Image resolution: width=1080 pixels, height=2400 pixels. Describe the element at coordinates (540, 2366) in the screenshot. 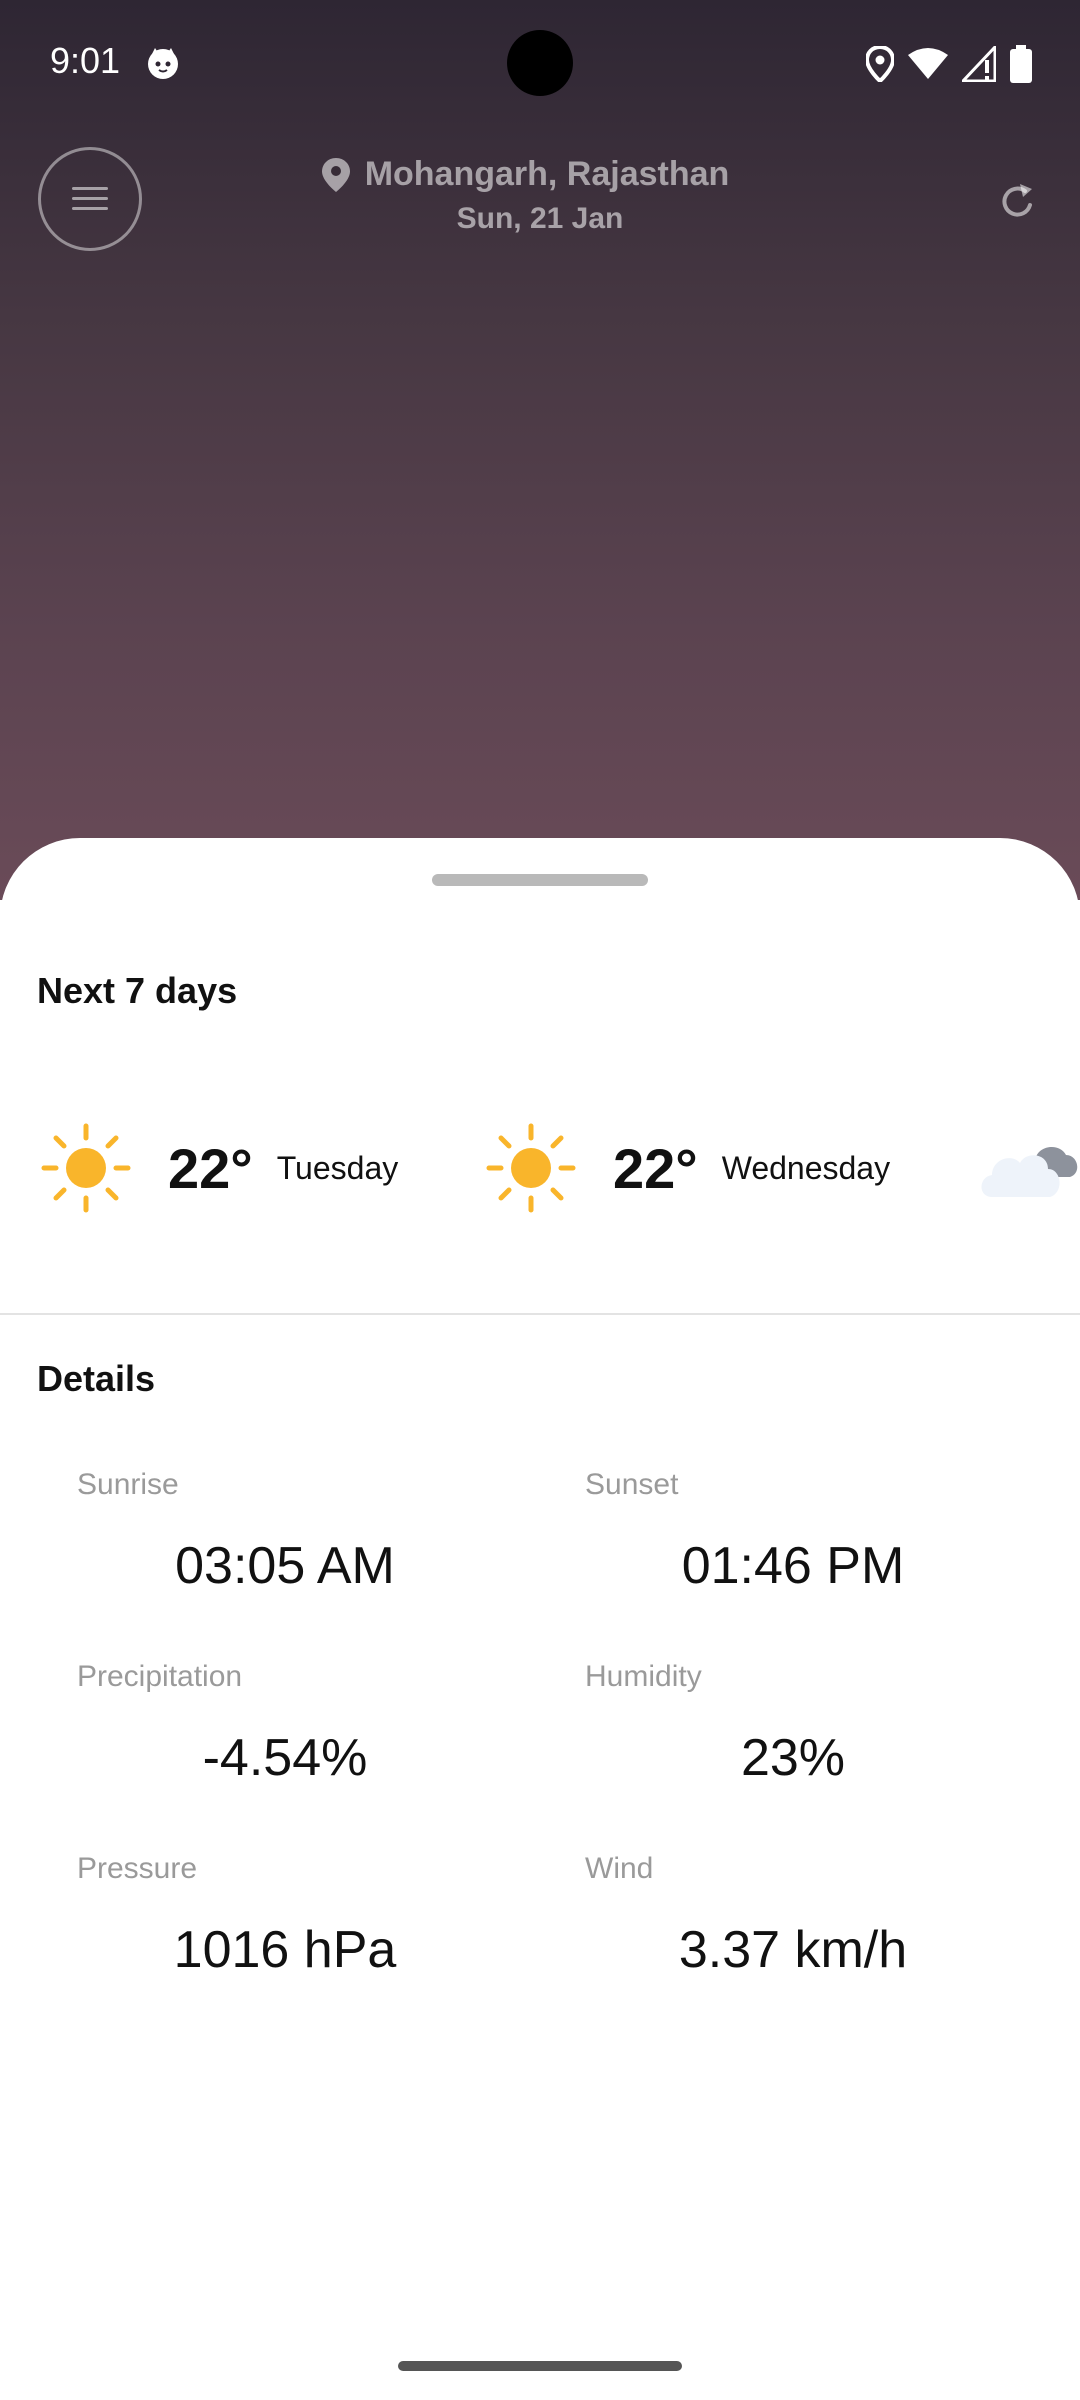

I see `home-indicator` at that location.